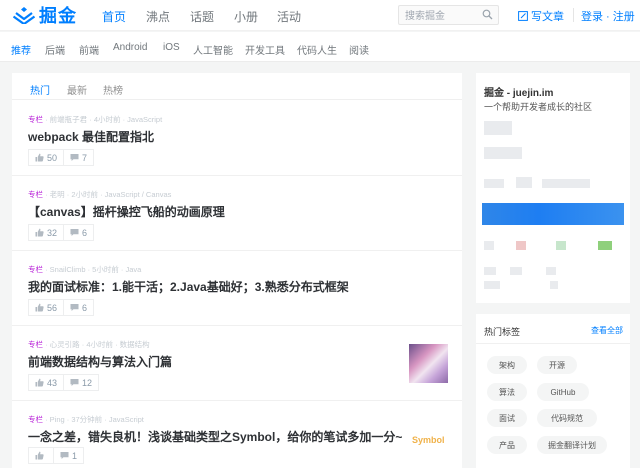 Image resolution: width=640 pixels, height=468 pixels. Describe the element at coordinates (237, 86) in the screenshot. I see `feed-tabs: 热门 最新 热榜` at that location.